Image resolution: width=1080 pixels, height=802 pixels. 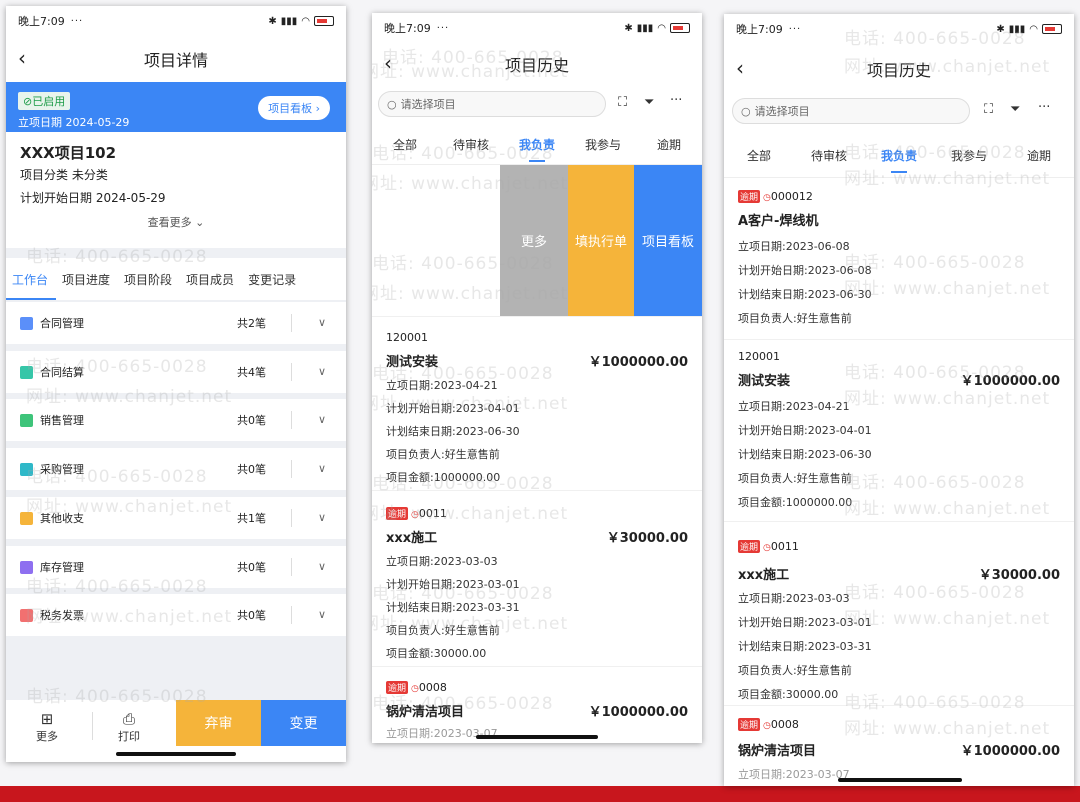 What do you see at coordinates (47, 719) in the screenshot?
I see `grid-icon: ⊞` at bounding box center [47, 719].